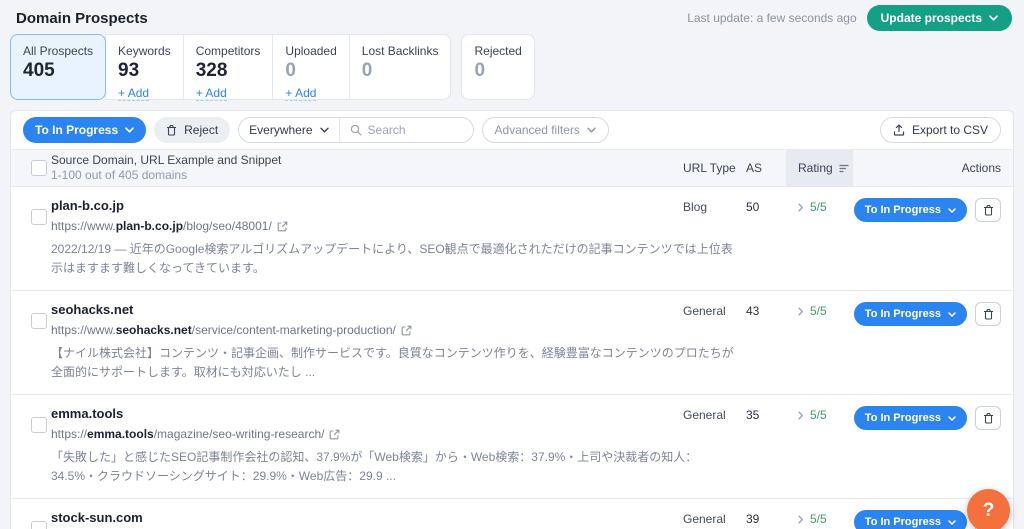 Image resolution: width=1024 pixels, height=529 pixels. What do you see at coordinates (367, 226) in the screenshot?
I see `url-line: https://www.plan-b.co.jp/blog/seo/48001/` at bounding box center [367, 226].